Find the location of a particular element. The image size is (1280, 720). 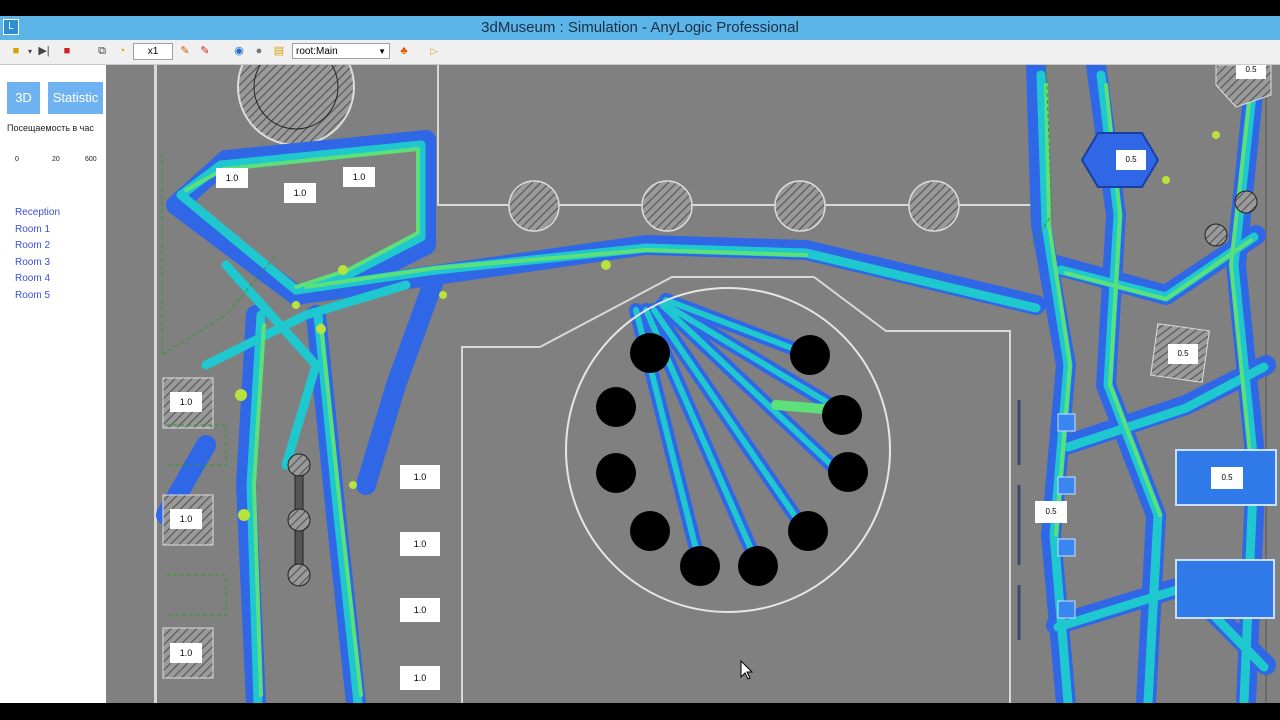

home-icon: ● is located at coordinates (259, 51).